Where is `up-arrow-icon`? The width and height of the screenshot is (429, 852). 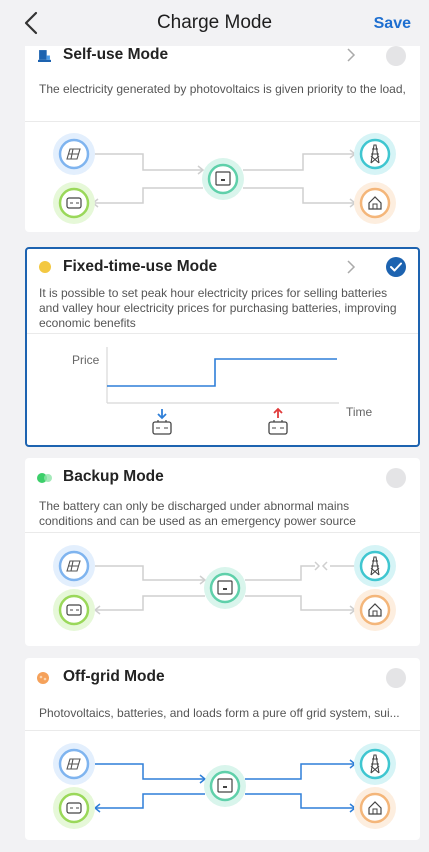
up-arrow-icon is located at coordinates (278, 412).